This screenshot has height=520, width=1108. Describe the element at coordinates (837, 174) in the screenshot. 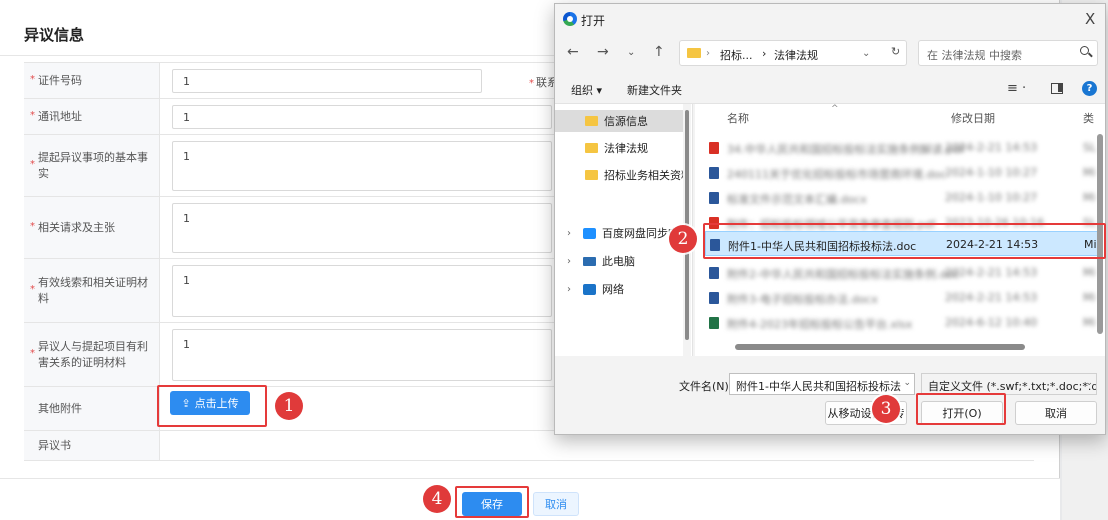

I see `file-name: 240111关于优化招标投标市场营商环境.doc` at that location.